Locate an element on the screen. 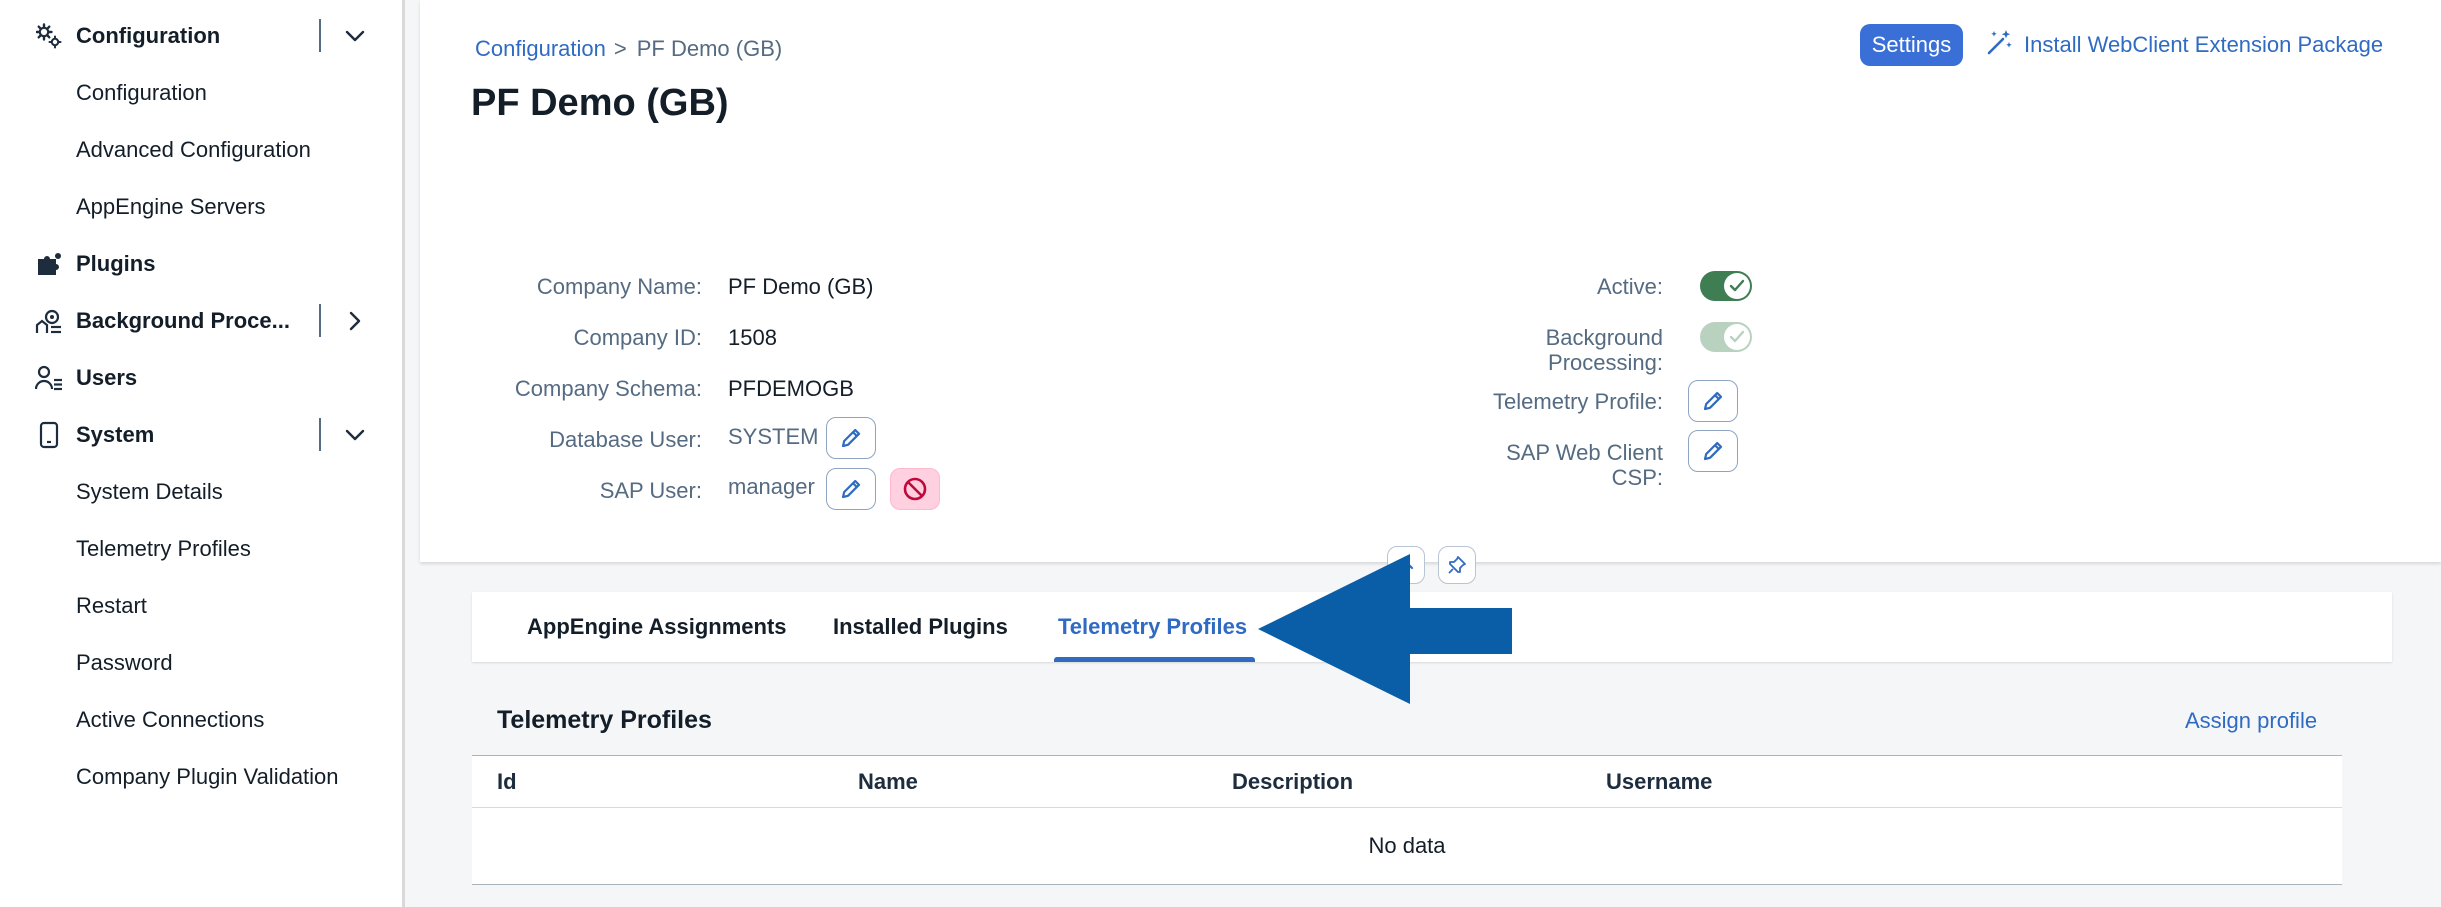 This screenshot has height=907, width=2441. database-user-value: SYSTEM is located at coordinates (773, 436).